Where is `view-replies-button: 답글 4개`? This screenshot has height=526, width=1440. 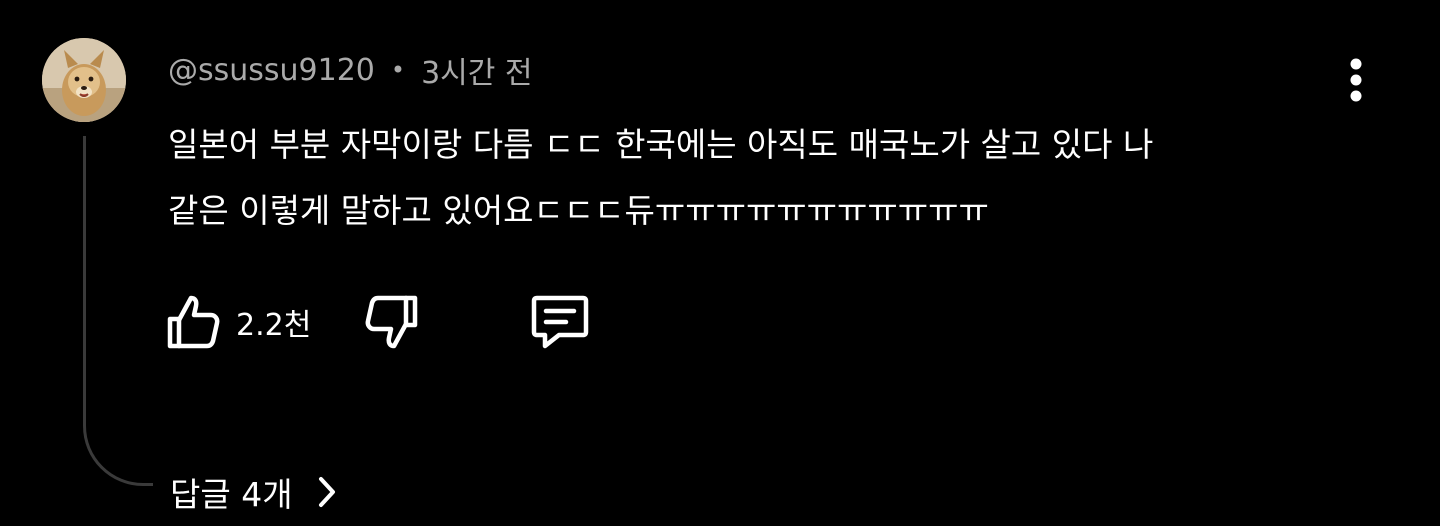 view-replies-button: 답글 4개 is located at coordinates (253, 492).